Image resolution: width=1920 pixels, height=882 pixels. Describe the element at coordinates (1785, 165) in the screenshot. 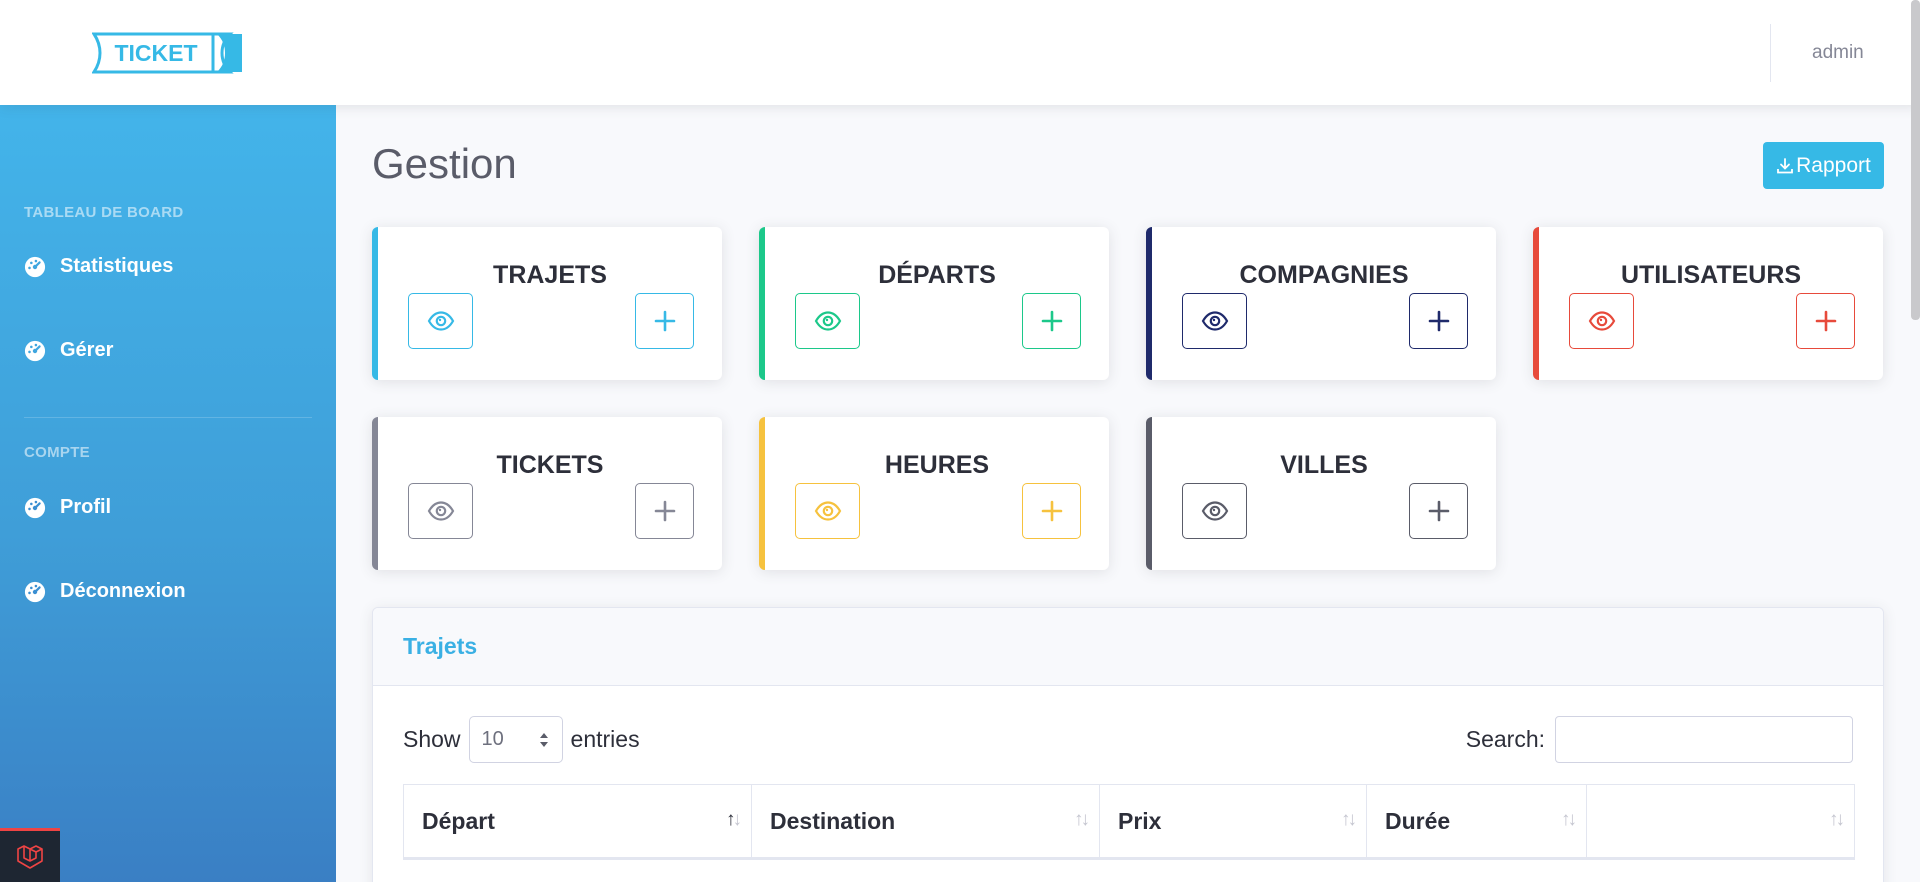

I see `download-icon` at that location.